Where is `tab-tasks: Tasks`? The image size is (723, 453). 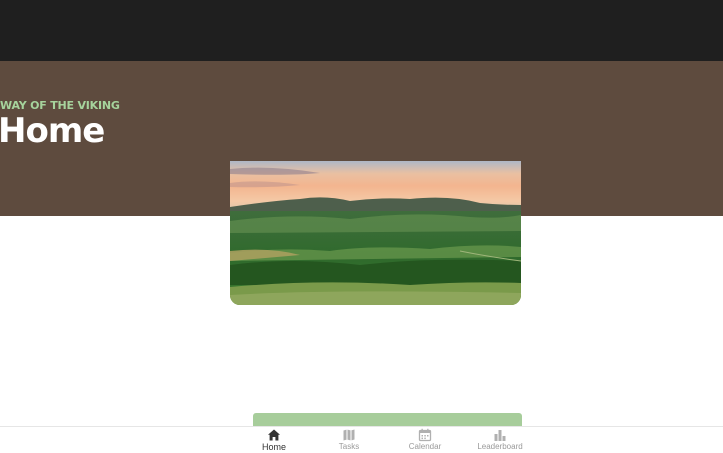
tab-tasks: Tasks is located at coordinates (349, 440).